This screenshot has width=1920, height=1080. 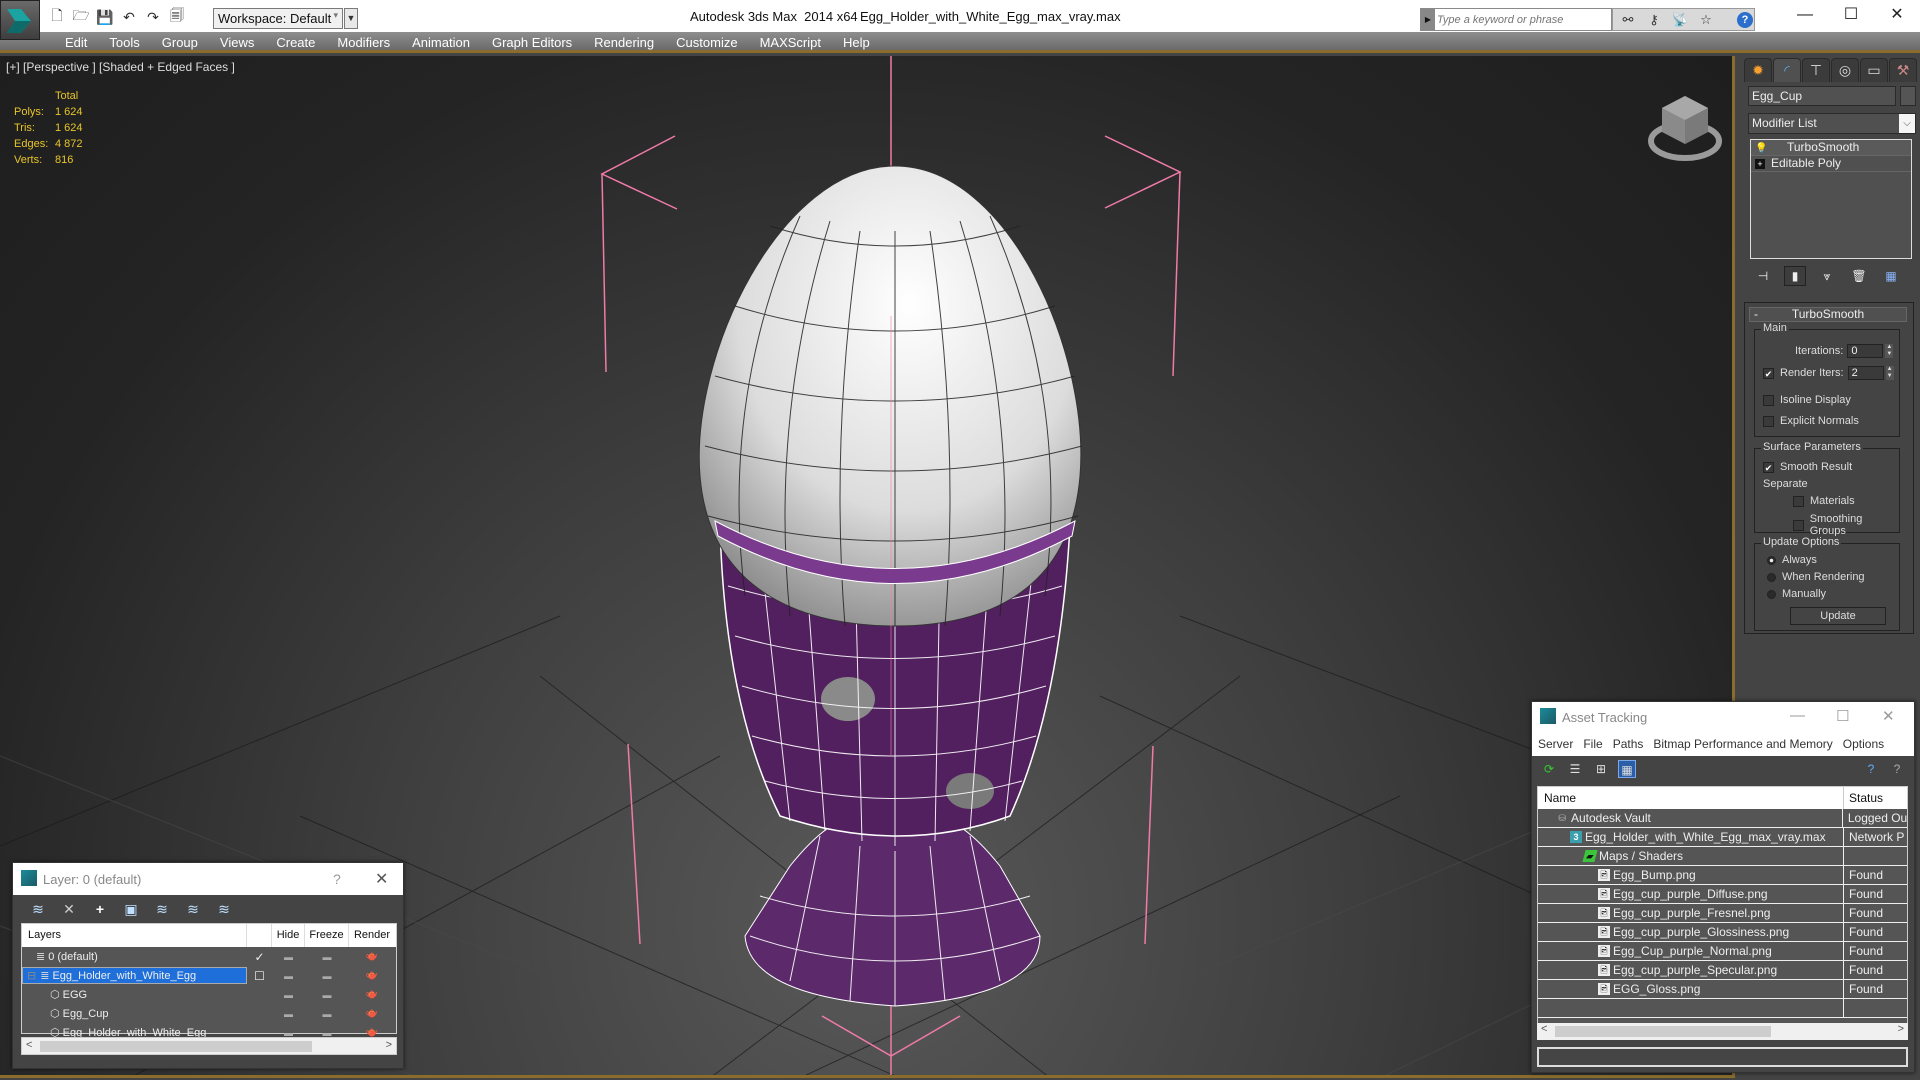 I want to click on open-file-icon: 🗁, so click(x=81, y=16).